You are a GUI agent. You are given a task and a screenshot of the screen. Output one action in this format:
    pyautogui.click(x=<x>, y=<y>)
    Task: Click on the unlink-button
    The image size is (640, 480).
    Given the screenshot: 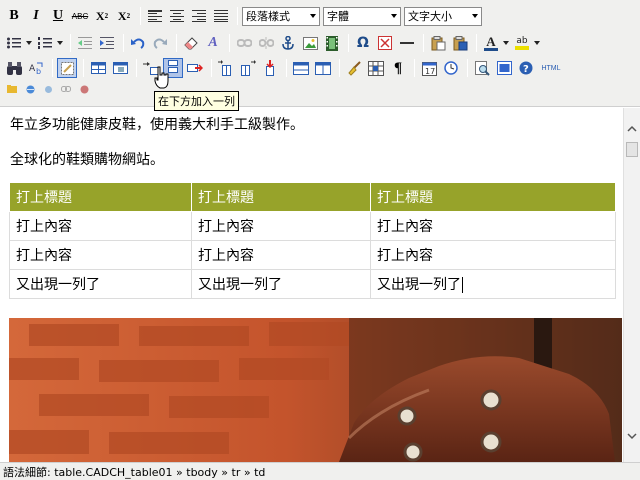 What is the action you would take?
    pyautogui.click(x=266, y=43)
    